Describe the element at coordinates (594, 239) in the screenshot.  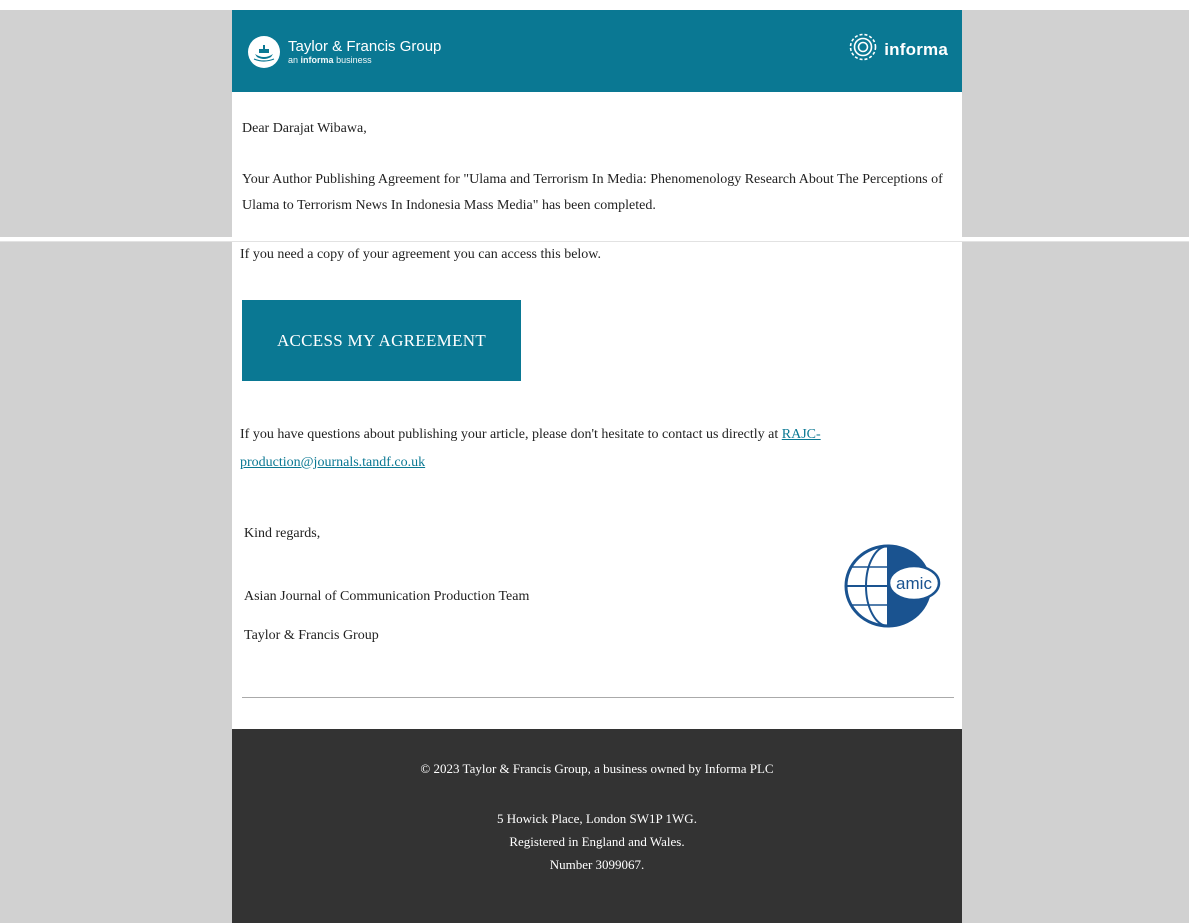
I see `screenshot-seam` at that location.